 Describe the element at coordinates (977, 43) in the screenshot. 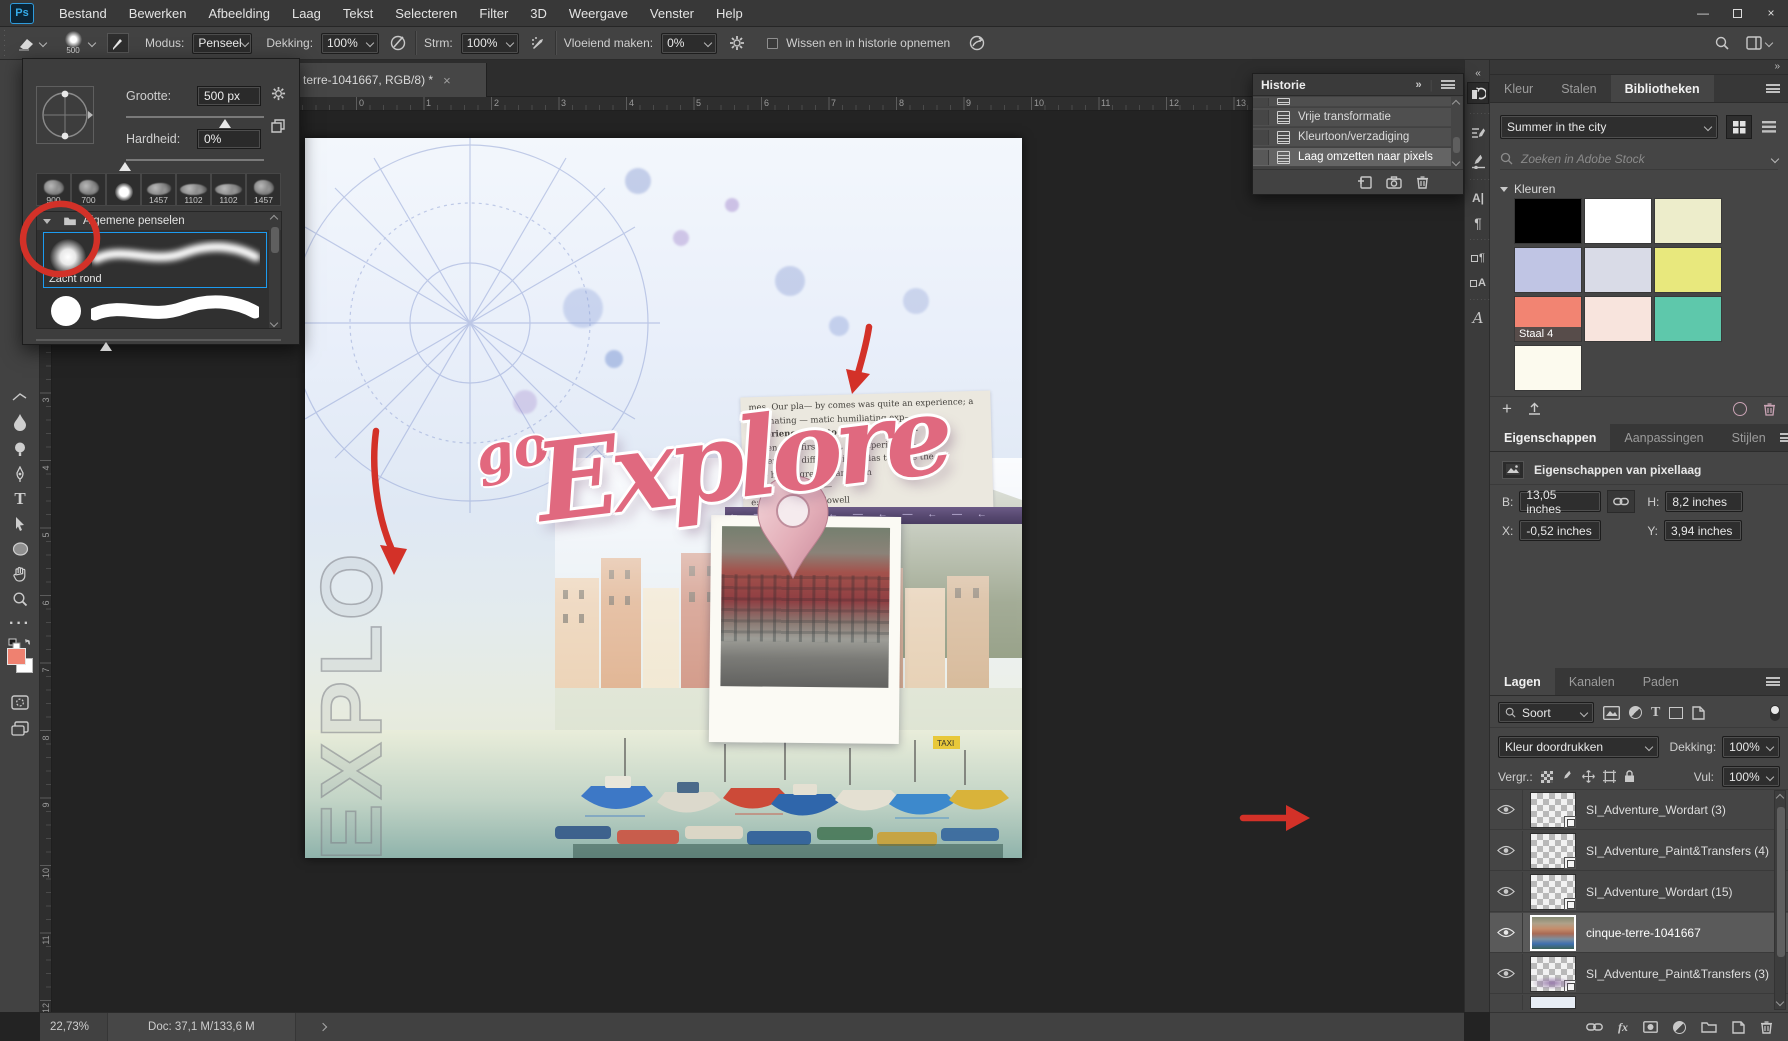

I see `pressure-size-icon` at that location.